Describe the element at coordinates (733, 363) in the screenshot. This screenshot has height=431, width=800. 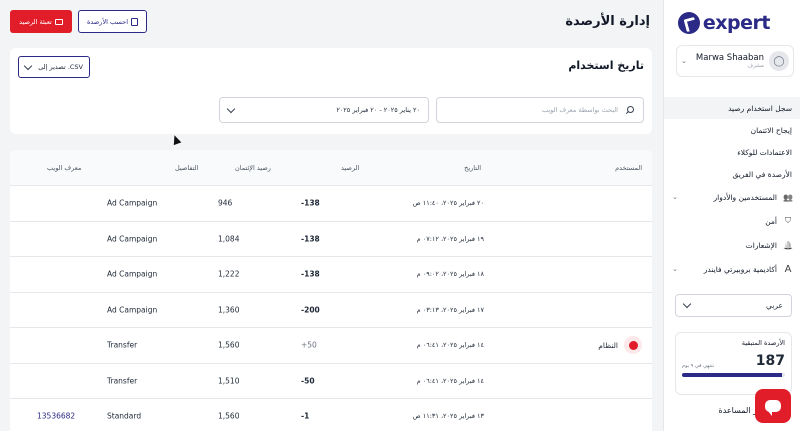
I see `remaining-credits-card: الأرصدة المتبقية 187 تنتهي في ٩ يوم` at that location.